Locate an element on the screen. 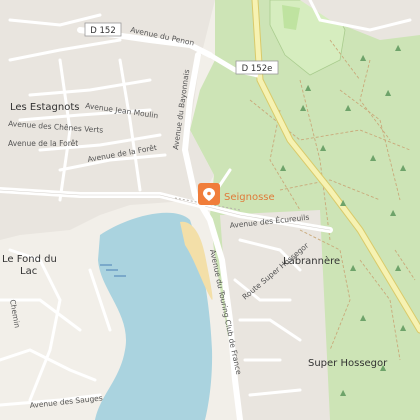 This screenshot has width=420, height=420. road-shield-d152-label: D 152 is located at coordinates (102, 31).